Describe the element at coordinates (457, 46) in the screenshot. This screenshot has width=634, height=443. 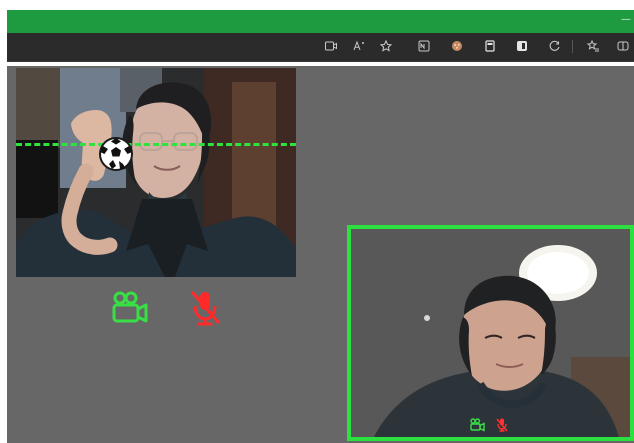
I see `extension-cookie-icon` at that location.